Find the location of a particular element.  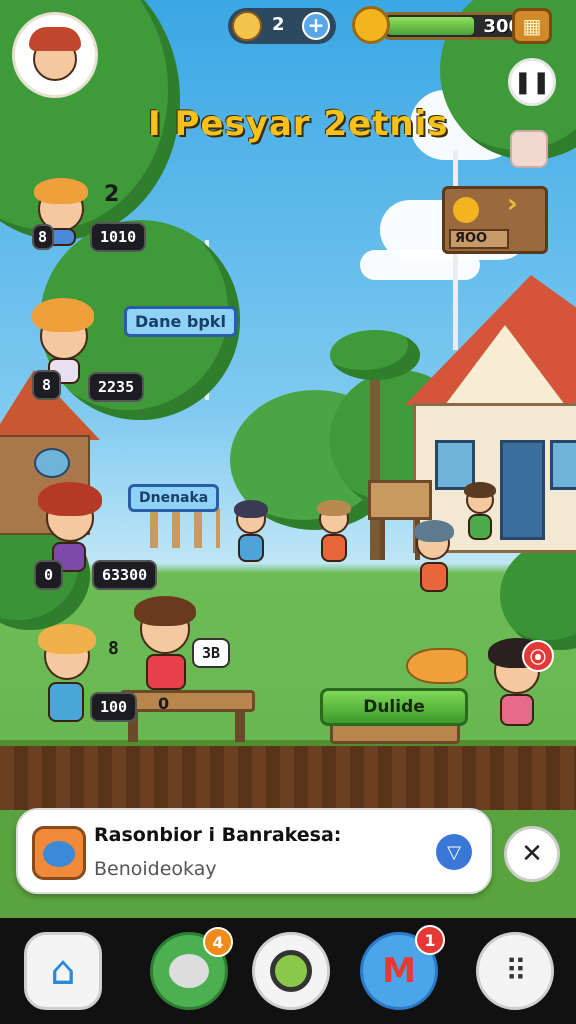

energy-fill is located at coordinates (430, 26).